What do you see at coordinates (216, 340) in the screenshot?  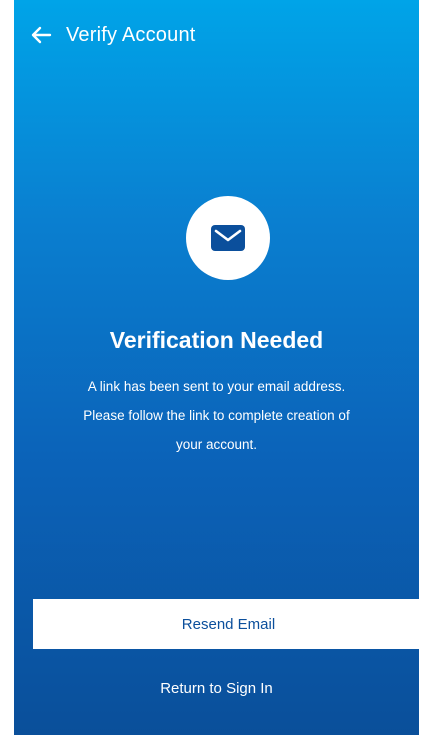 I see `verification-heading: Verification Needed` at bounding box center [216, 340].